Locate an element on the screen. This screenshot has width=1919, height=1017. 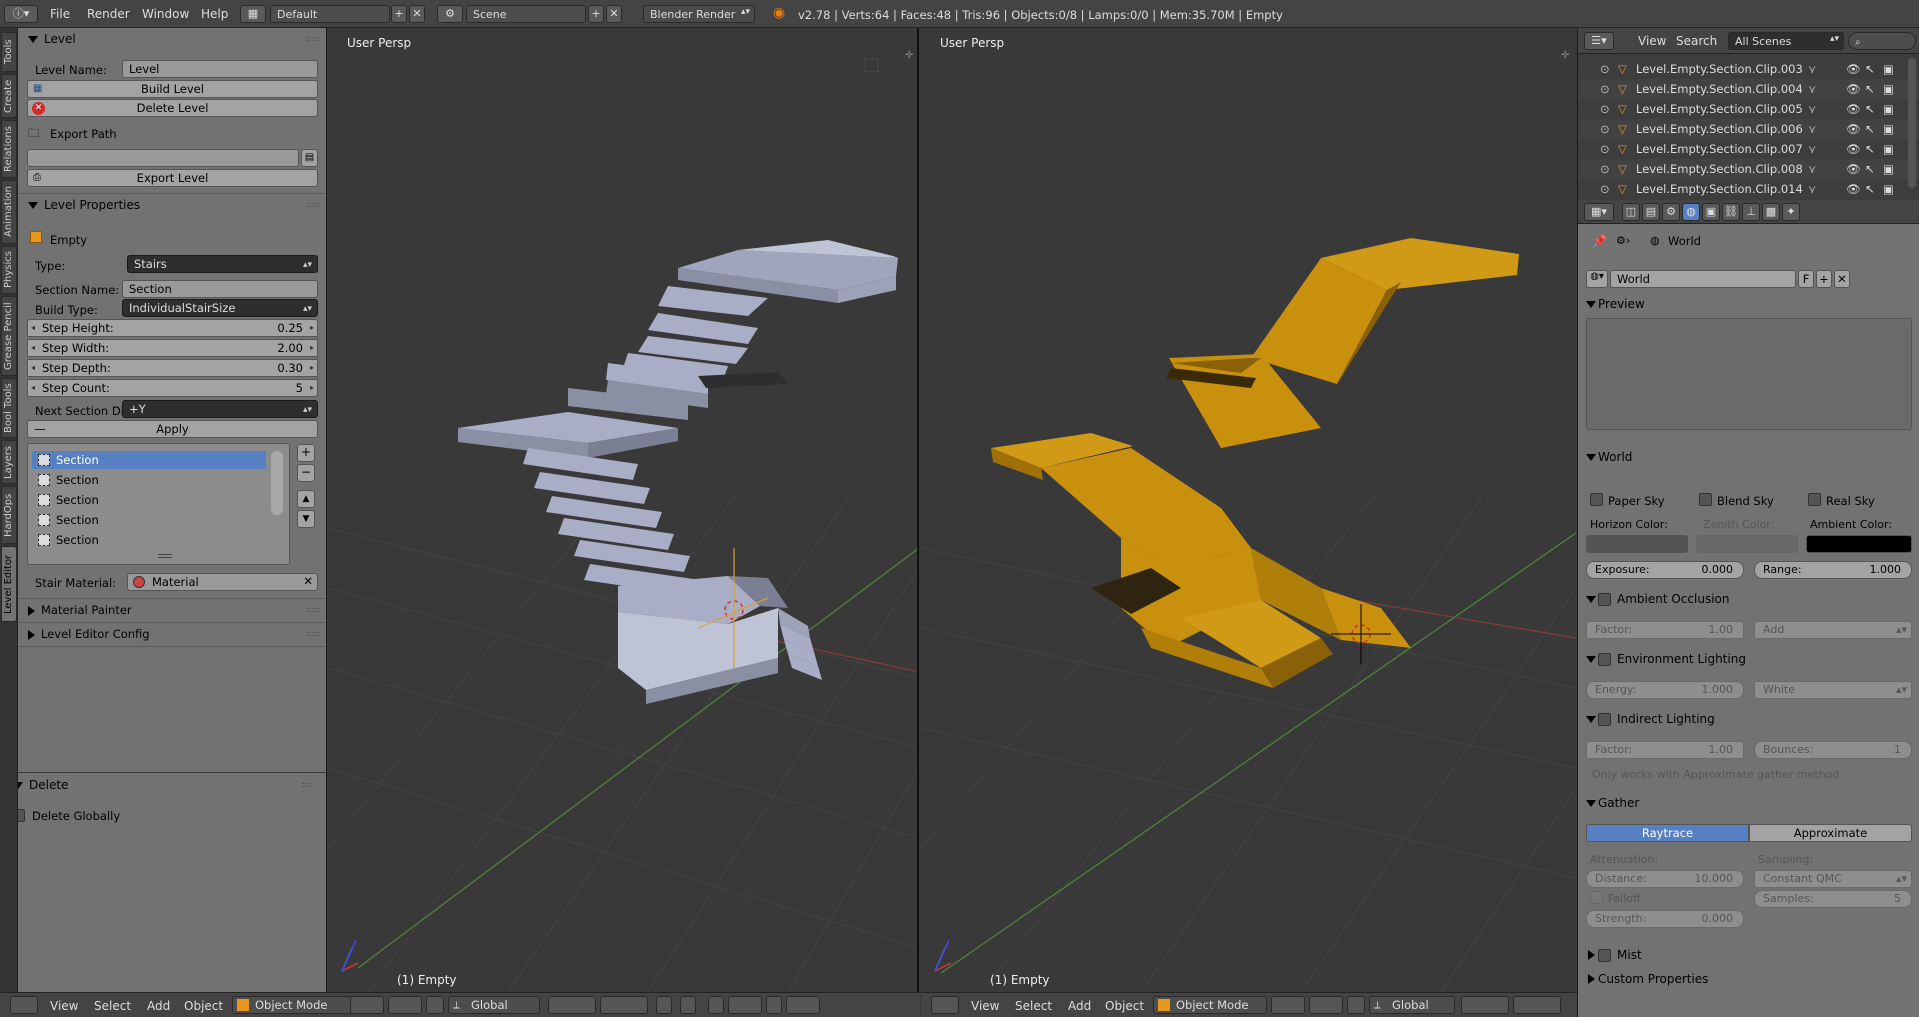
world-tab-icon: ◍ is located at coordinates (1691, 212).